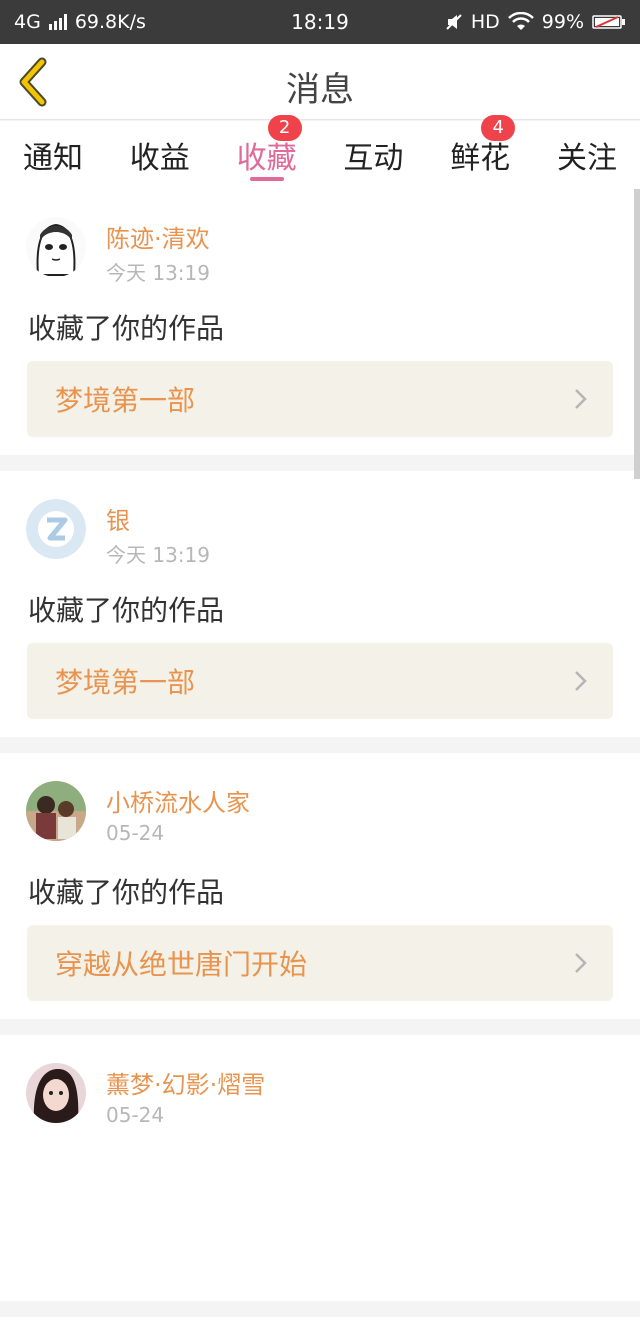  Describe the element at coordinates (118, 518) in the screenshot. I see `user-name: 银` at that location.